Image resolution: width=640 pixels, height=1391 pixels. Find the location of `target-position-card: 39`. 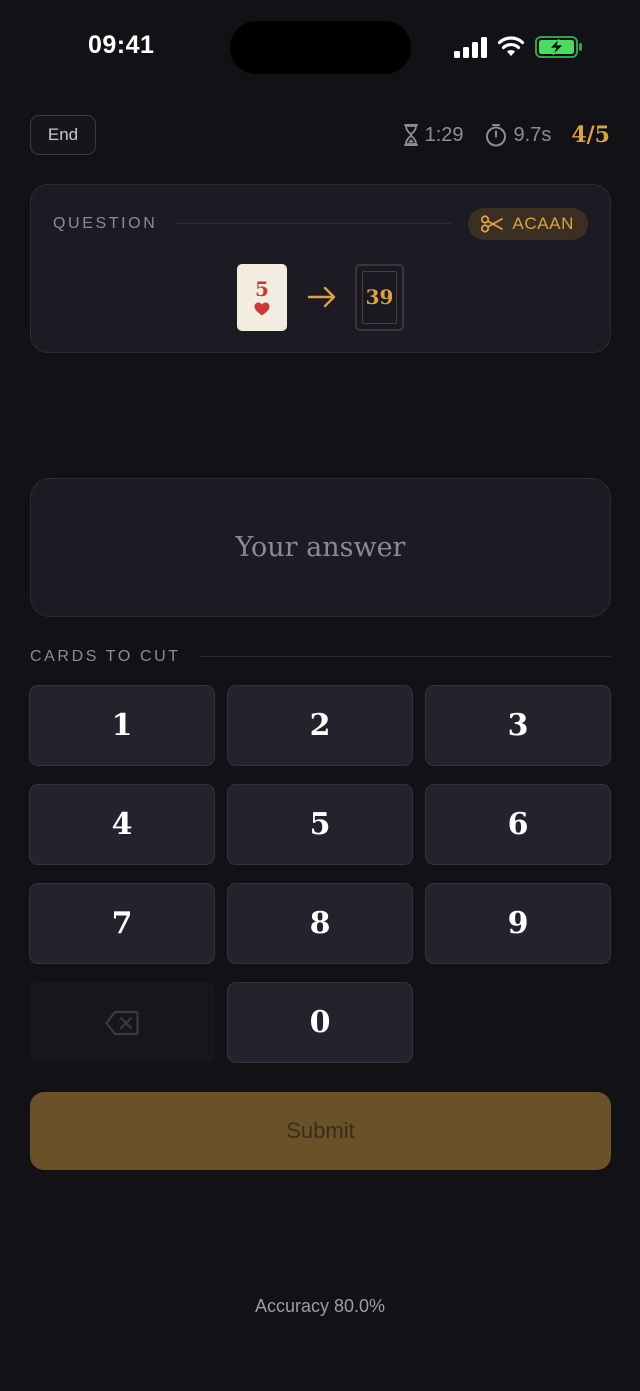

target-position-card: 39 is located at coordinates (379, 297).